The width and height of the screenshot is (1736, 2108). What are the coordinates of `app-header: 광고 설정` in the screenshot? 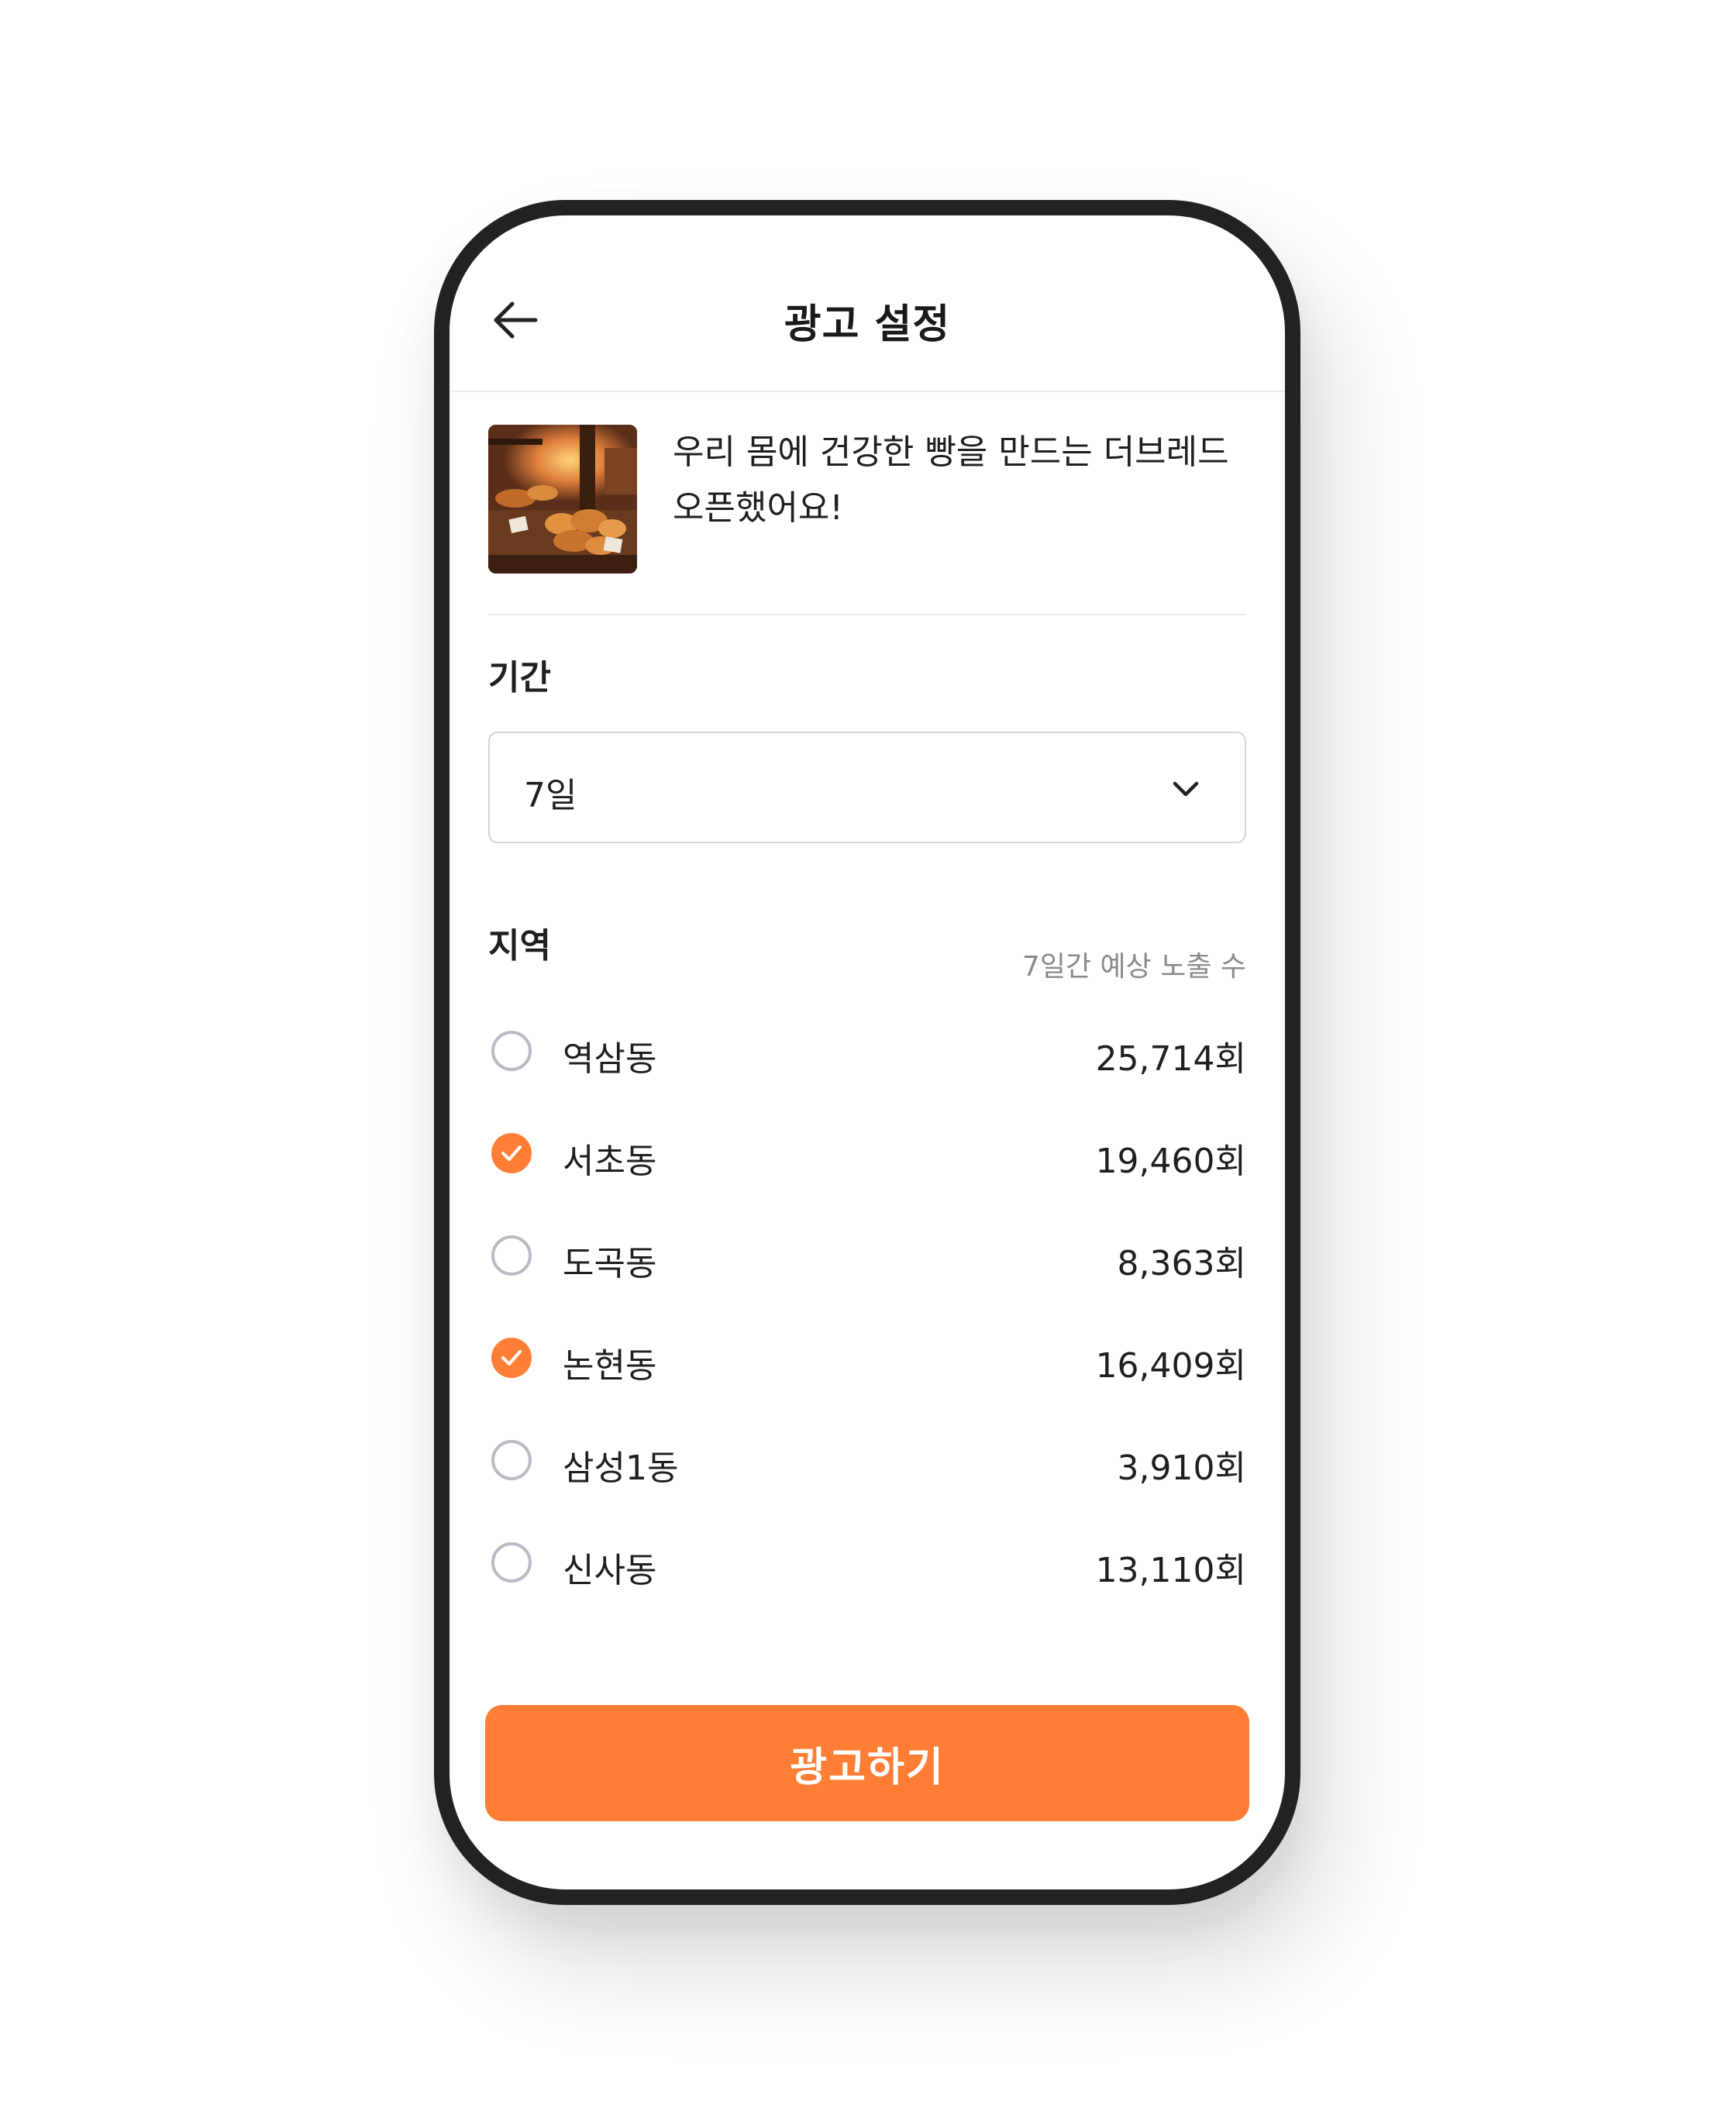 It's located at (867, 303).